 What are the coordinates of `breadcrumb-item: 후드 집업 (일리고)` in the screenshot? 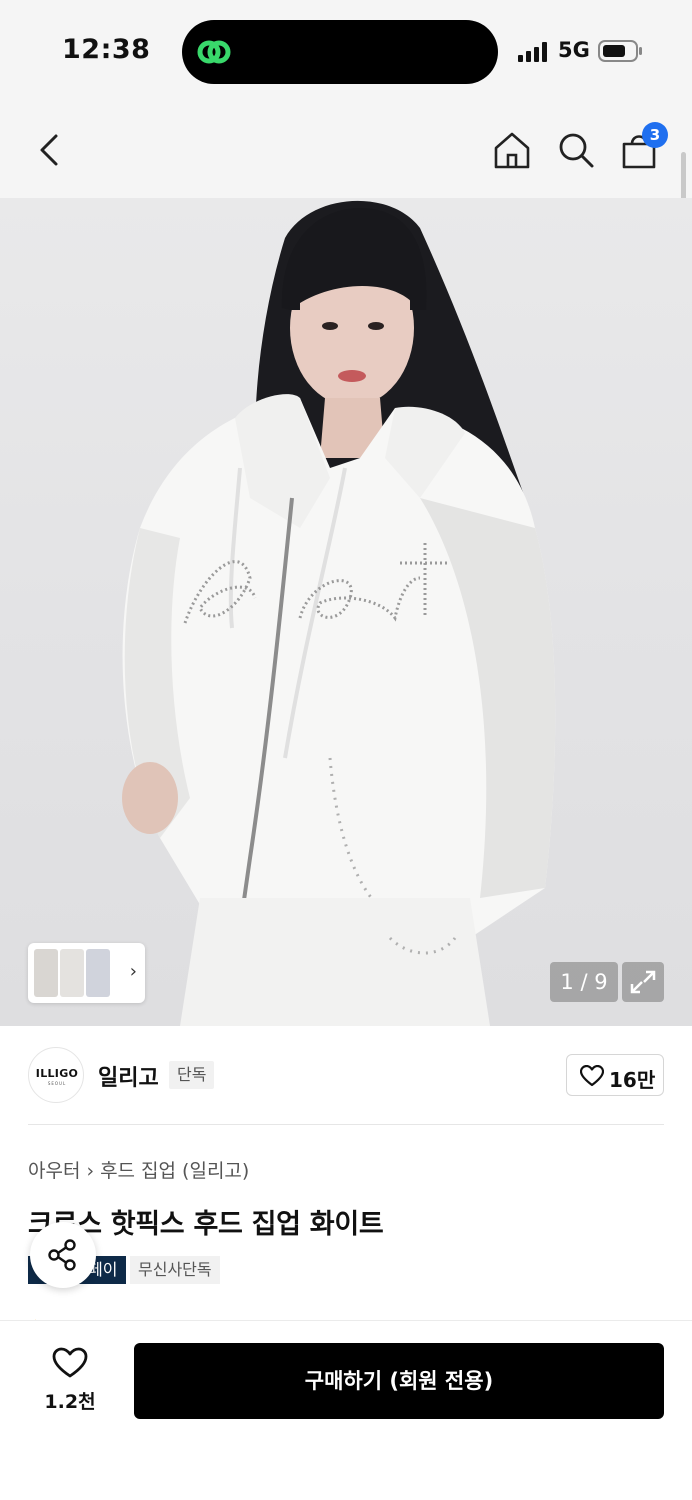 It's located at (174, 1171).